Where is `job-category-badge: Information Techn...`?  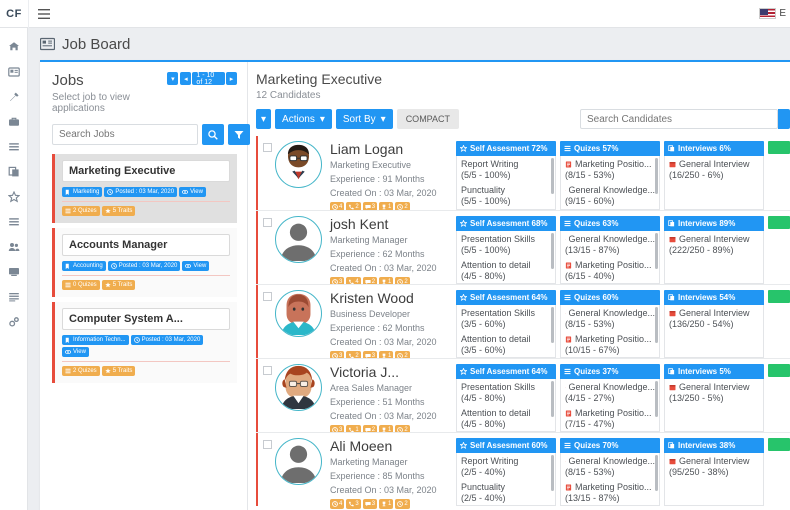
job-category-badge: Information Techn... is located at coordinates (95, 340).